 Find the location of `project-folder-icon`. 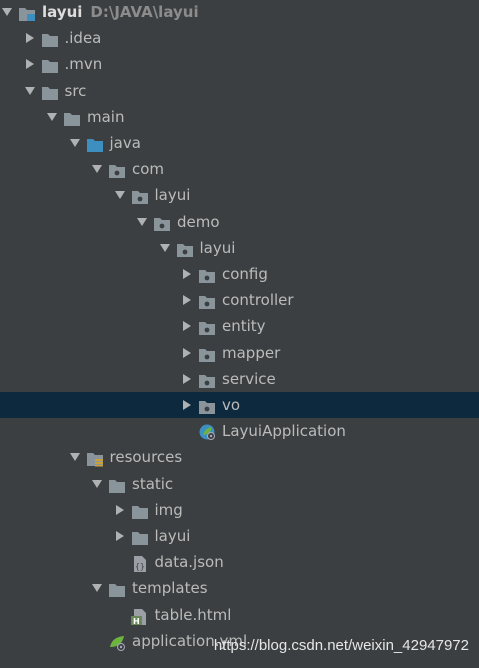

project-folder-icon is located at coordinates (27, 12).